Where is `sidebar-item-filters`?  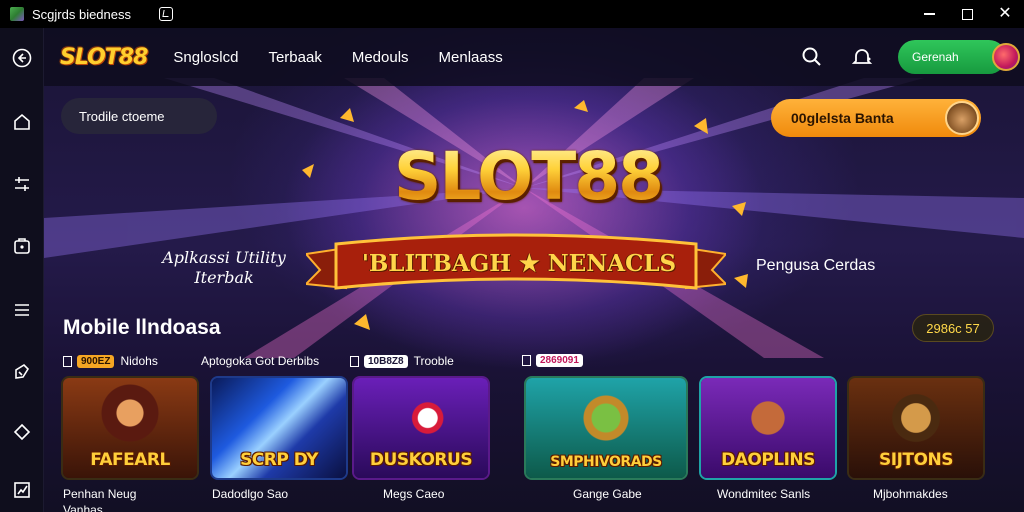 sidebar-item-filters is located at coordinates (22, 184).